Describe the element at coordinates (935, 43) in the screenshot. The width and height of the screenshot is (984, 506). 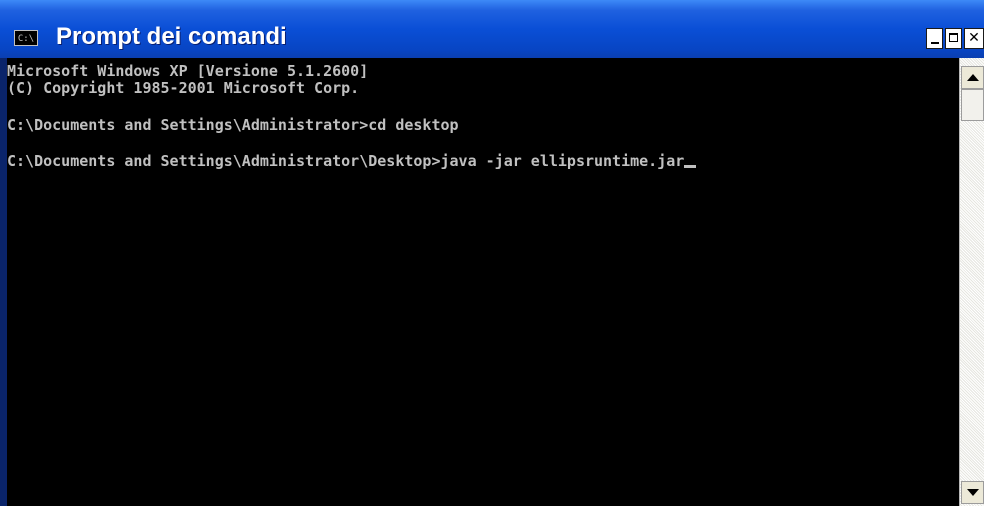
I see `minimize-icon` at that location.